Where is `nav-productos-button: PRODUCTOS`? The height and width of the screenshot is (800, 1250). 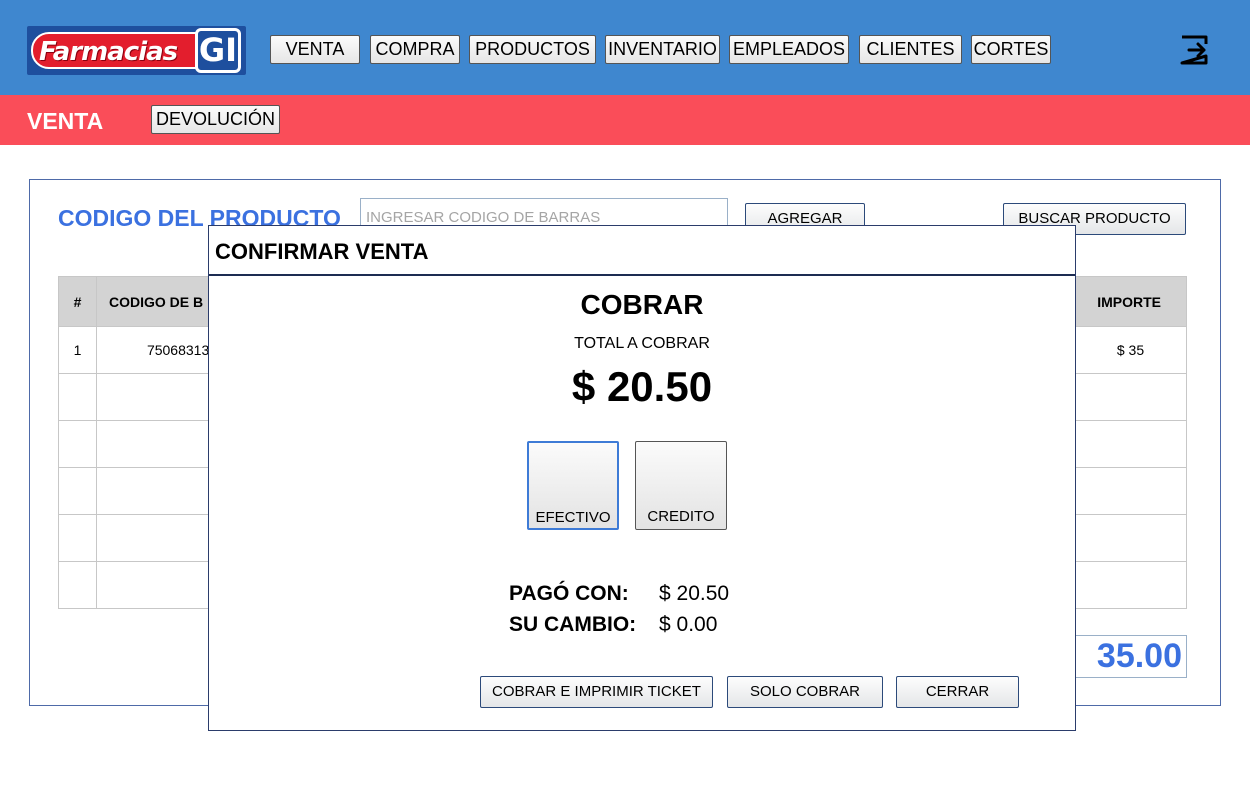
nav-productos-button: PRODUCTOS is located at coordinates (532, 49).